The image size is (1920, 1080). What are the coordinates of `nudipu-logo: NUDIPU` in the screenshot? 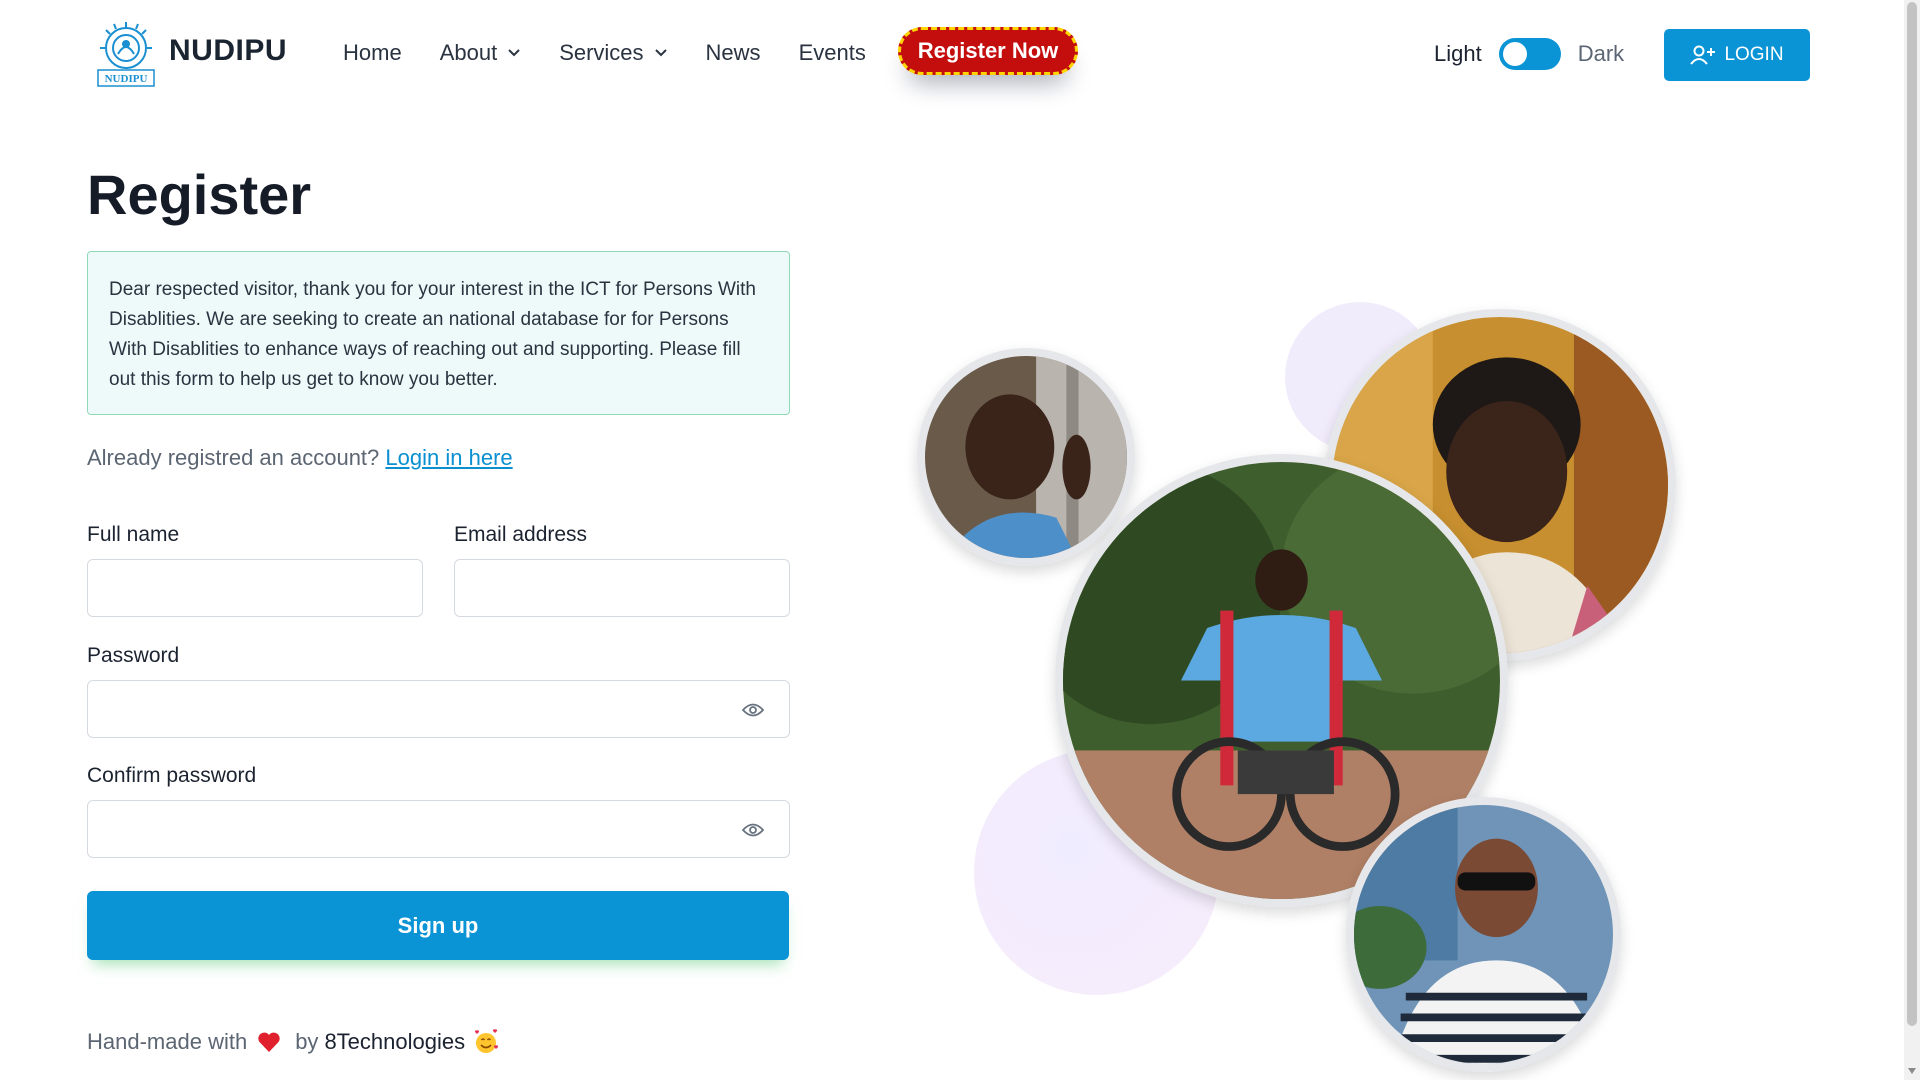 It's located at (126, 54).